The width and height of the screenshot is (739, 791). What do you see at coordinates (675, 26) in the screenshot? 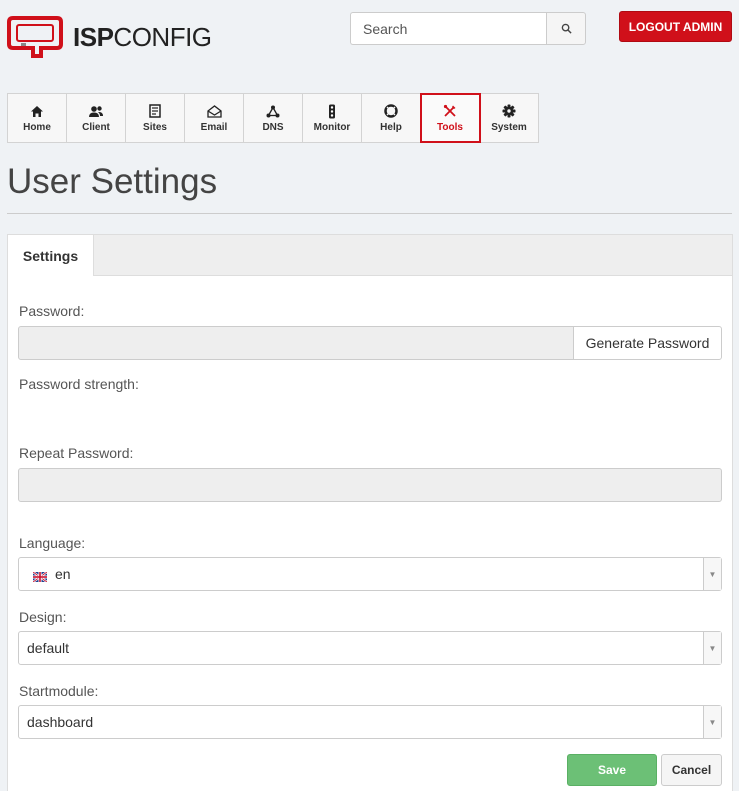
I see `logout-button: LOGOUT ADMIN` at bounding box center [675, 26].